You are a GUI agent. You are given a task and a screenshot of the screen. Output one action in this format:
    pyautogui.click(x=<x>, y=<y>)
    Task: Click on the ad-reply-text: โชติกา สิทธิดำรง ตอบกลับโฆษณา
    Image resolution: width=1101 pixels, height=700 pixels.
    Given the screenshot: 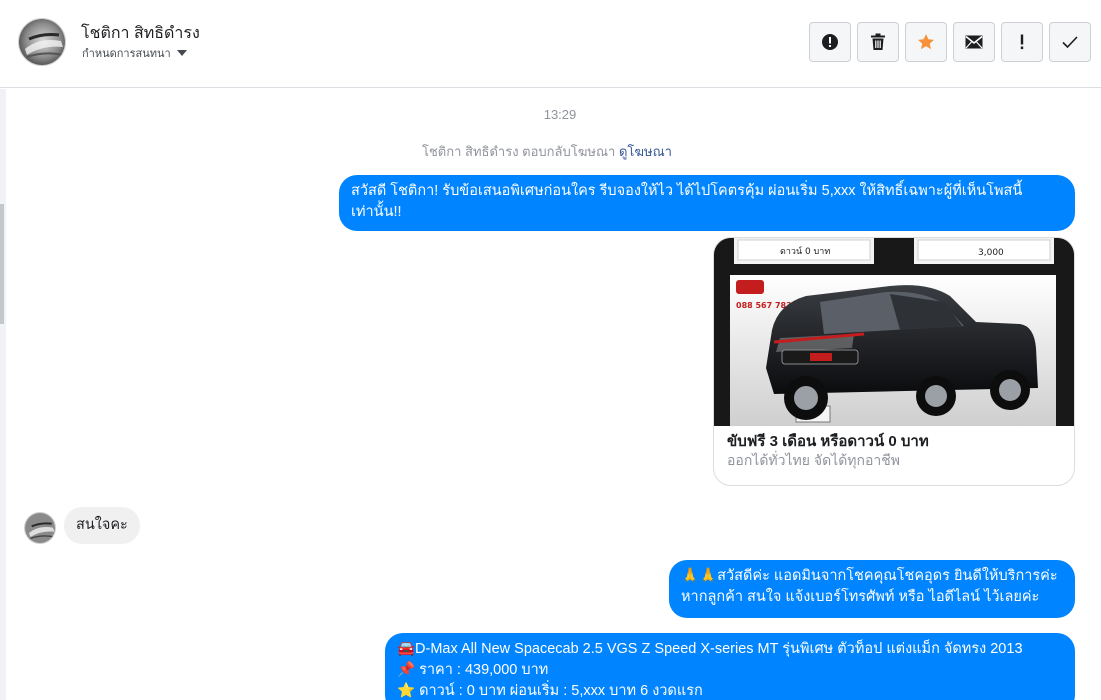 What is the action you would take?
    pyautogui.click(x=519, y=151)
    